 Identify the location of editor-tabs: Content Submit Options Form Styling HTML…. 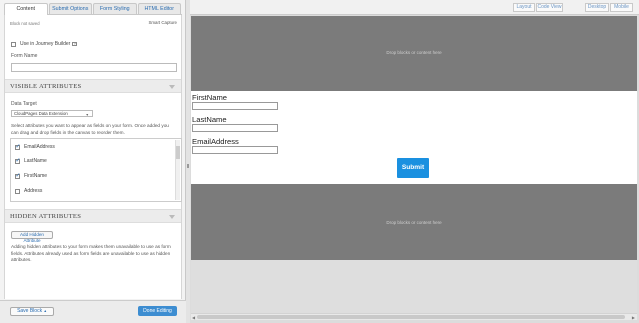
(93, 9).